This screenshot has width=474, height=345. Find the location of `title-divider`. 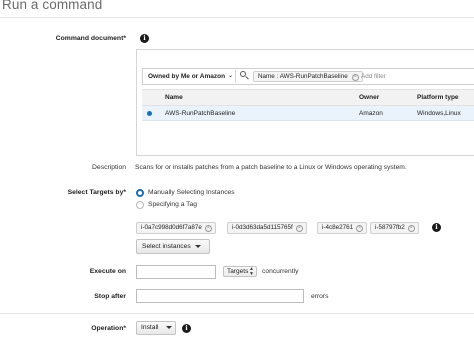

title-divider is located at coordinates (237, 17).